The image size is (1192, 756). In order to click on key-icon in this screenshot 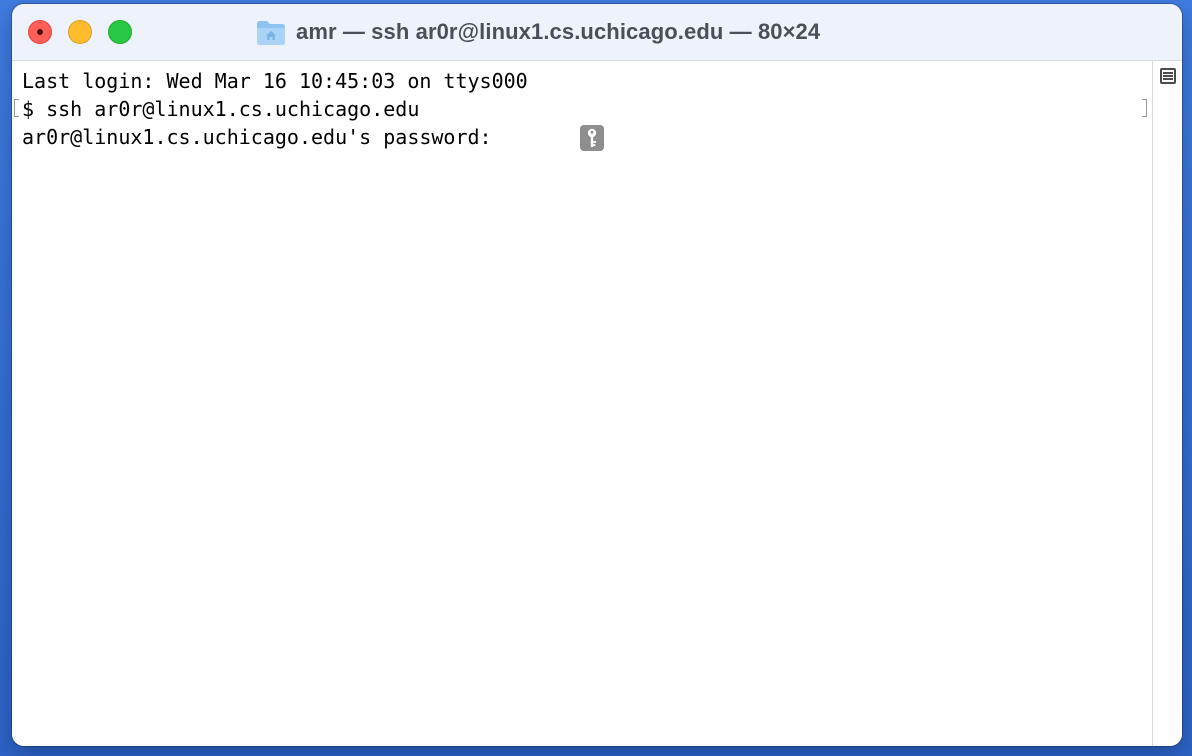, I will do `click(592, 138)`.